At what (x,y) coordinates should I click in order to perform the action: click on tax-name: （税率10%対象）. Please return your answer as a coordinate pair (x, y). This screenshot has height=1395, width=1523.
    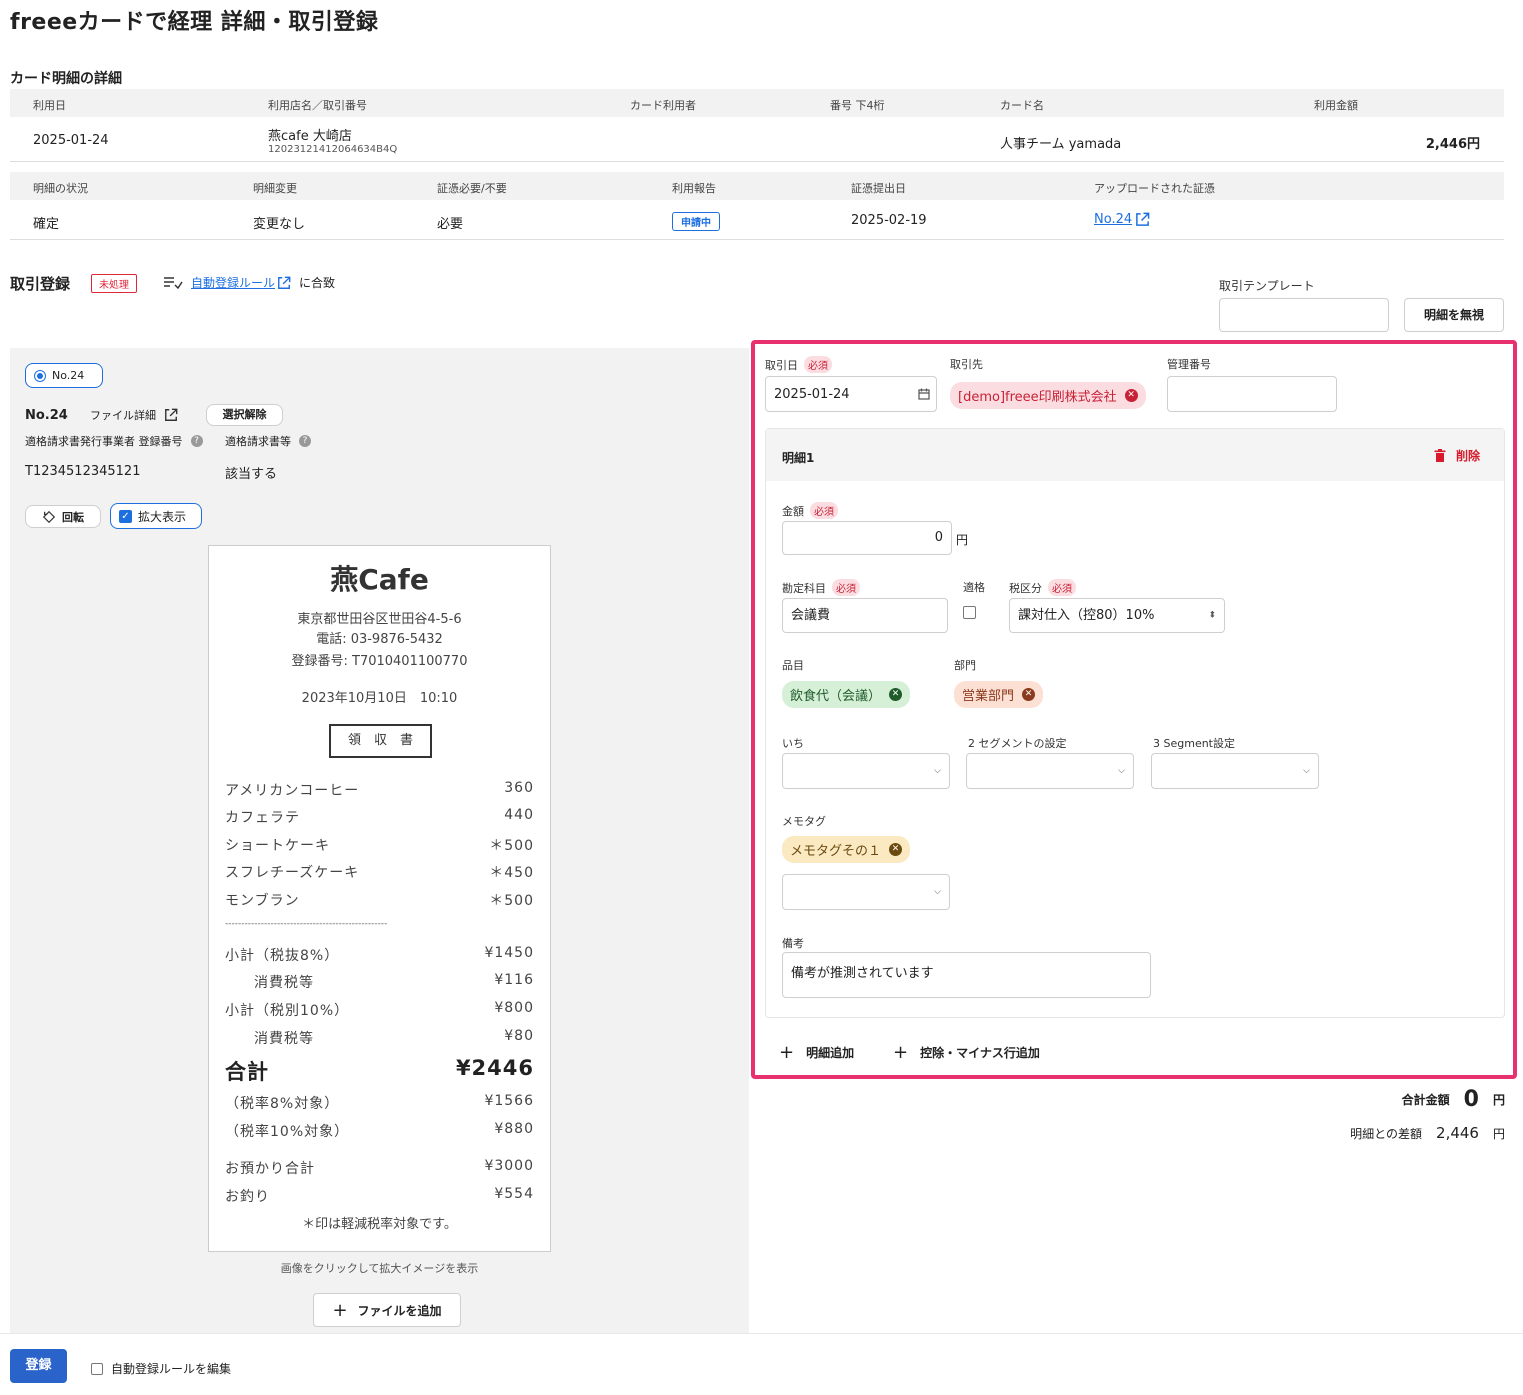
    Looking at the image, I should click on (287, 1132).